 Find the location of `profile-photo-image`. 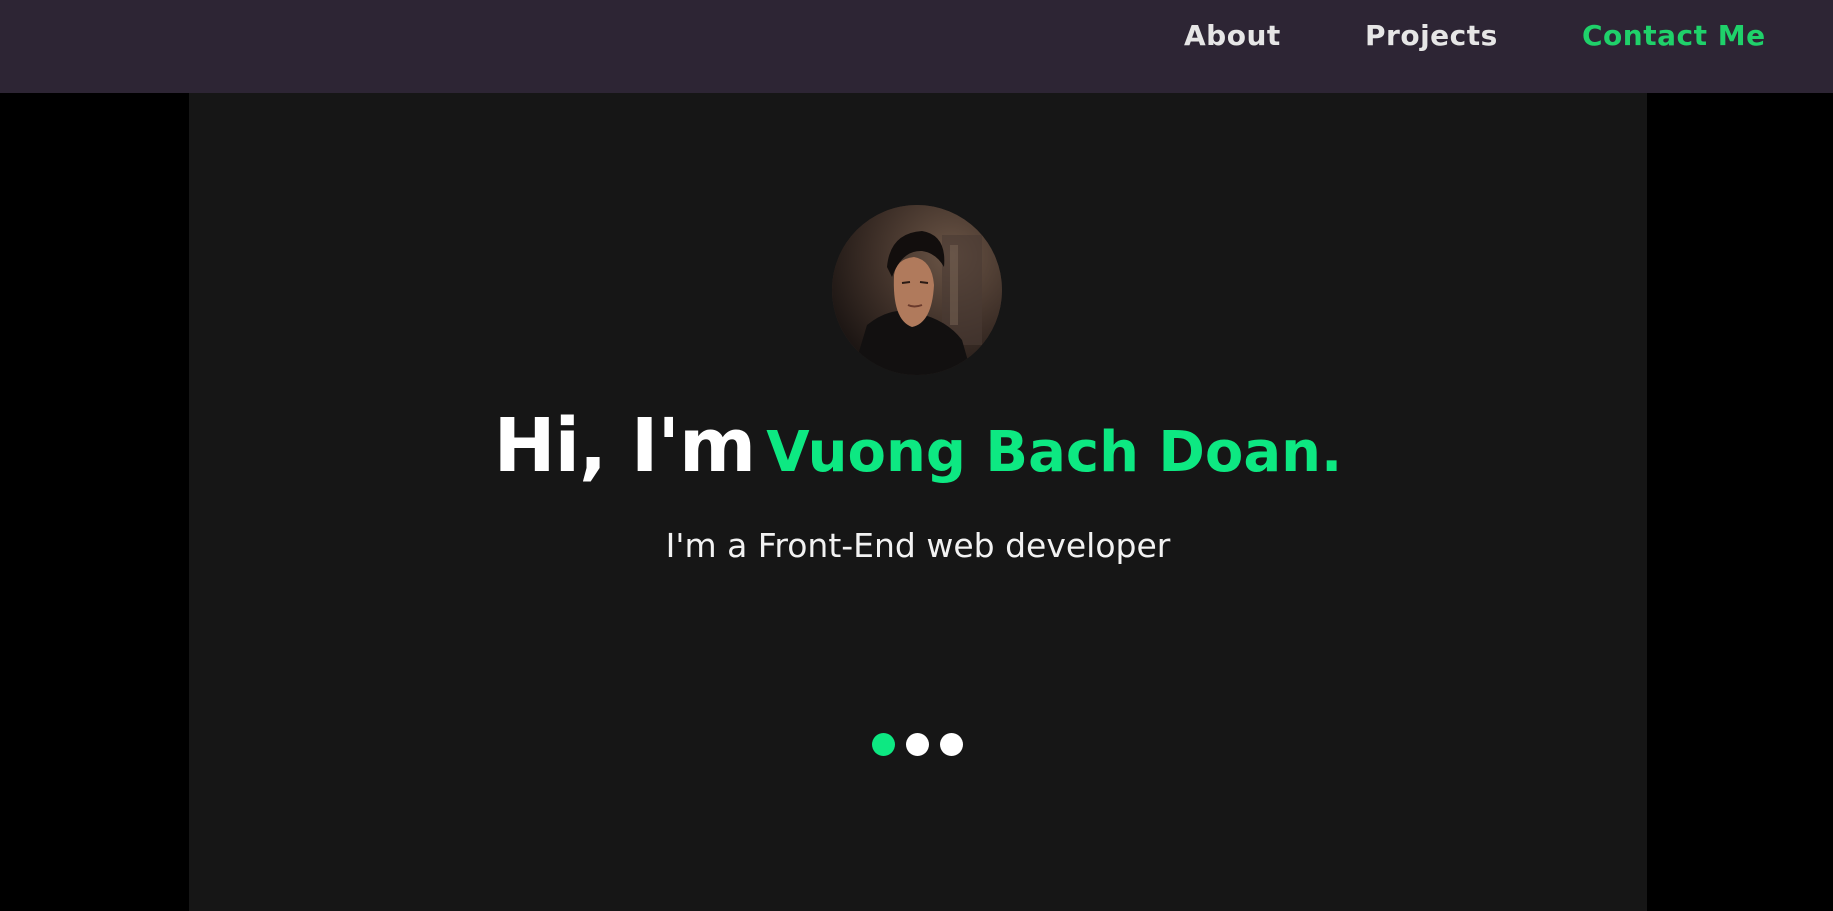

profile-photo-image is located at coordinates (917, 290).